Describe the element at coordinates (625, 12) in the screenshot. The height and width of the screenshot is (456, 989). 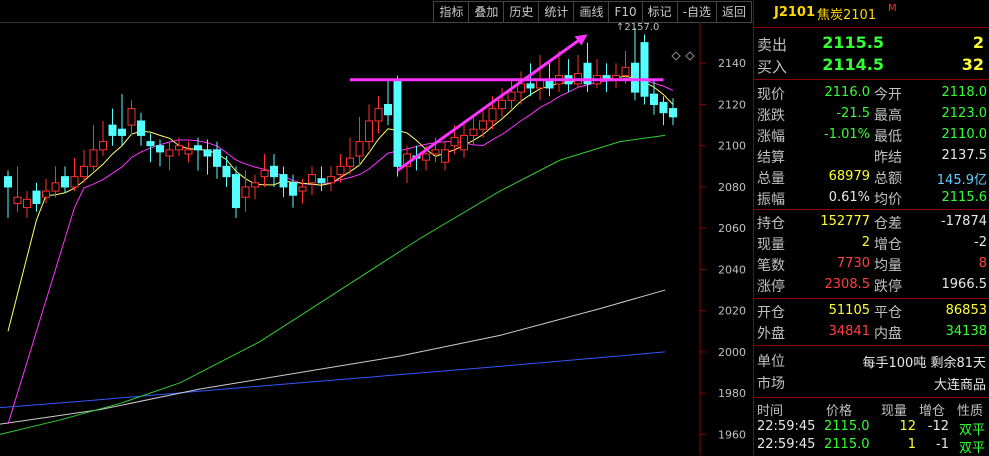
I see `toolbar-button-5: F10` at that location.